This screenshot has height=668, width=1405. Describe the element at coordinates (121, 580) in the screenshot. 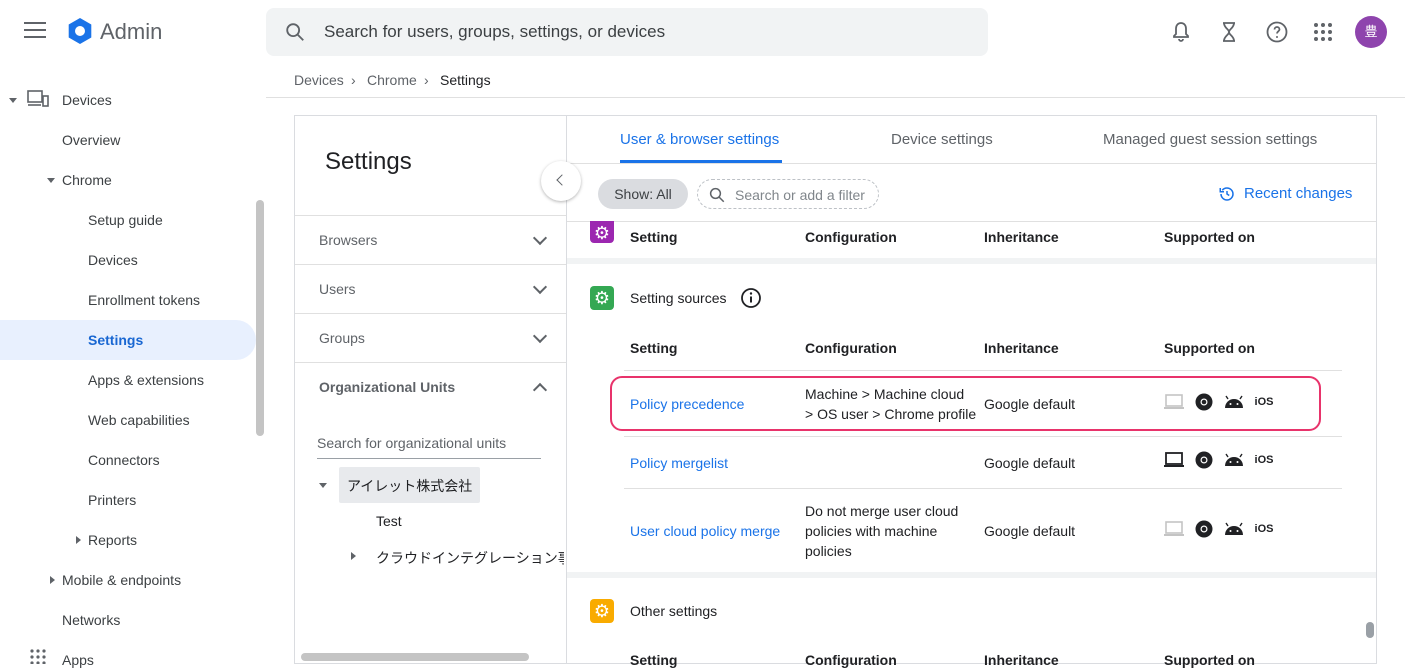

I see `sidebar-item-mobile-endpoints: Mobile & endpoints` at that location.